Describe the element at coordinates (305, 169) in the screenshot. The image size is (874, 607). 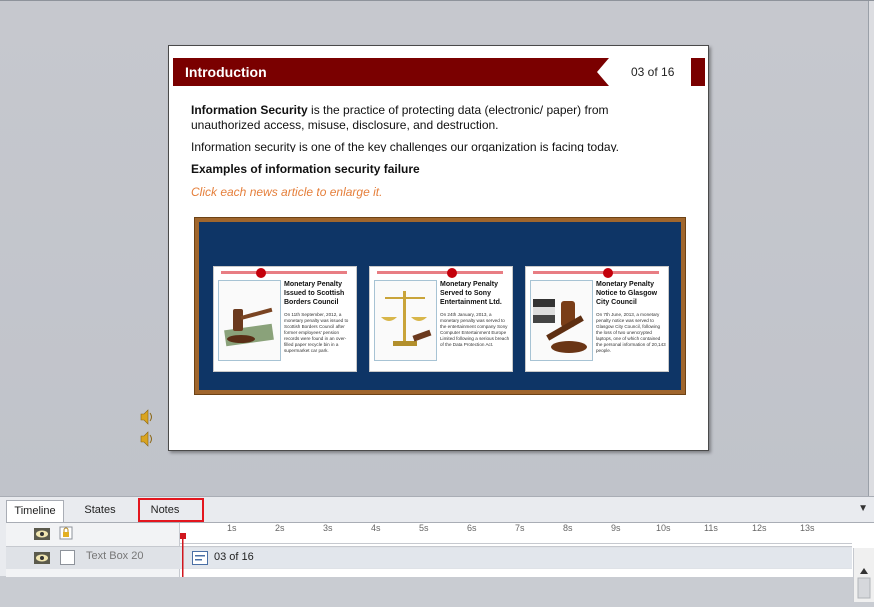
I see `examples-heading: Examples of information security failure` at that location.